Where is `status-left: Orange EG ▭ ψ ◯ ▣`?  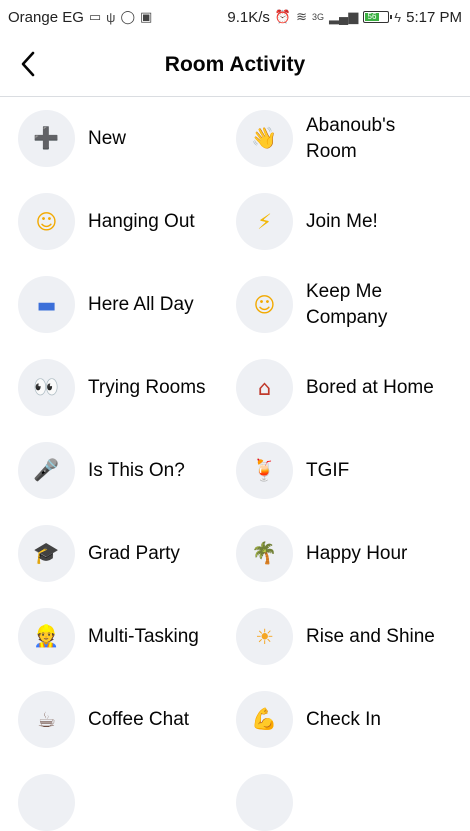 status-left: Orange EG ▭ ψ ◯ ▣ is located at coordinates (80, 17).